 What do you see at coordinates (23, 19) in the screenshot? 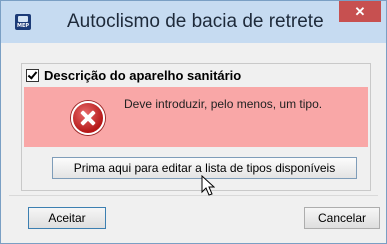
I see `app-icon-graphic` at bounding box center [23, 19].